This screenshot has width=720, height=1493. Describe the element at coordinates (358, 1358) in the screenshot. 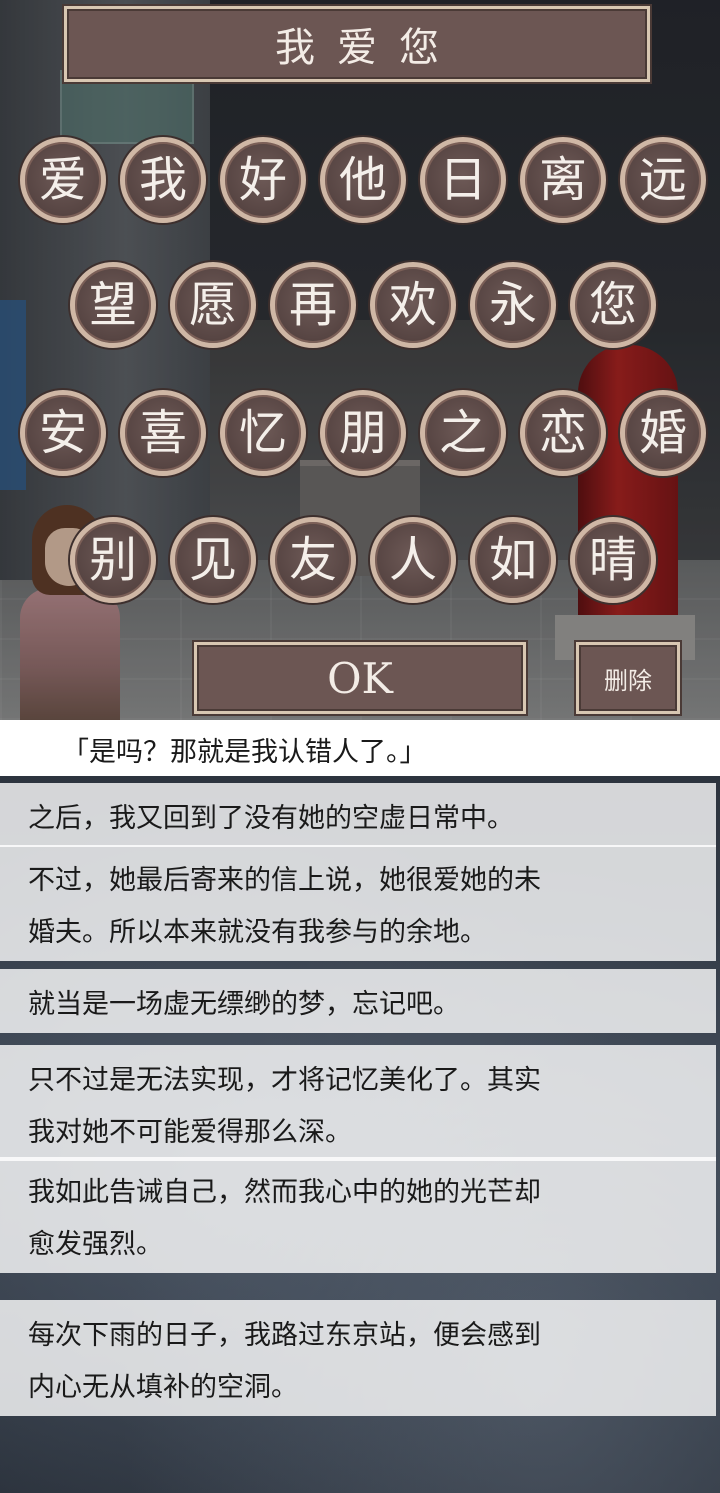

I see `log-entry: 每次下雨的日子，我路过东京站，便会感到 内心无从填补的空洞。` at that location.